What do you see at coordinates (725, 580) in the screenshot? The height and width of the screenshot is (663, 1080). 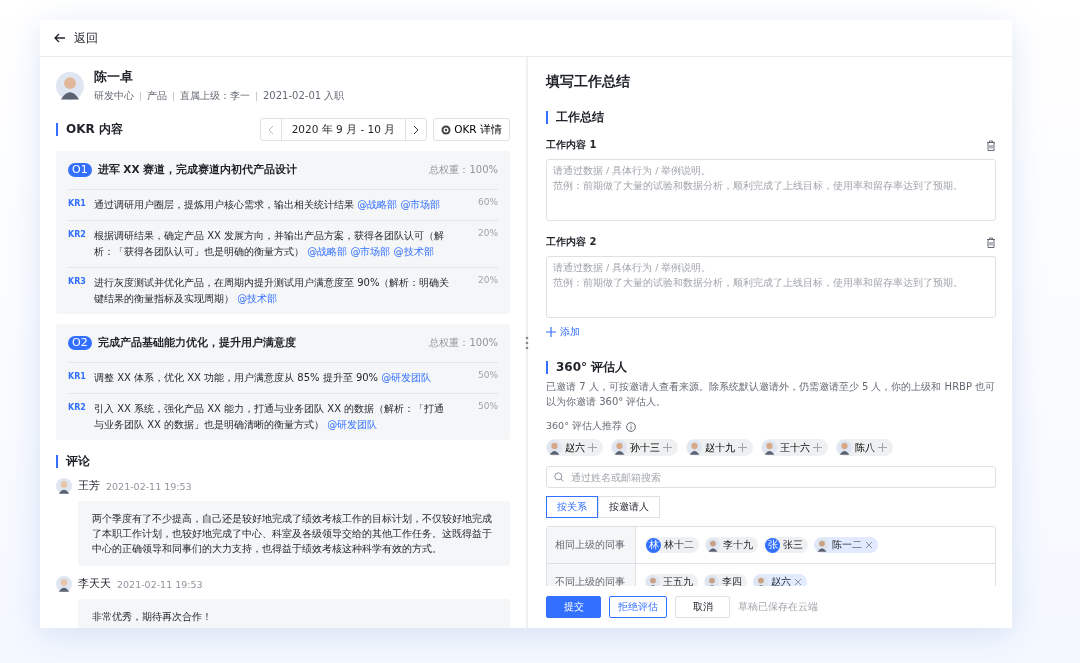 I see `person-chip: 李四` at bounding box center [725, 580].